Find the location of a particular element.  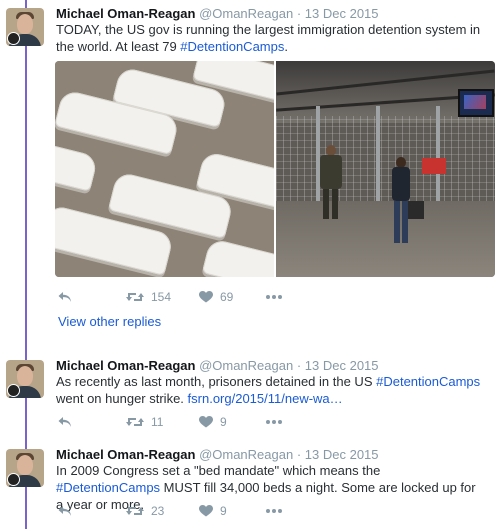

like-count: 69 is located at coordinates (227, 297).